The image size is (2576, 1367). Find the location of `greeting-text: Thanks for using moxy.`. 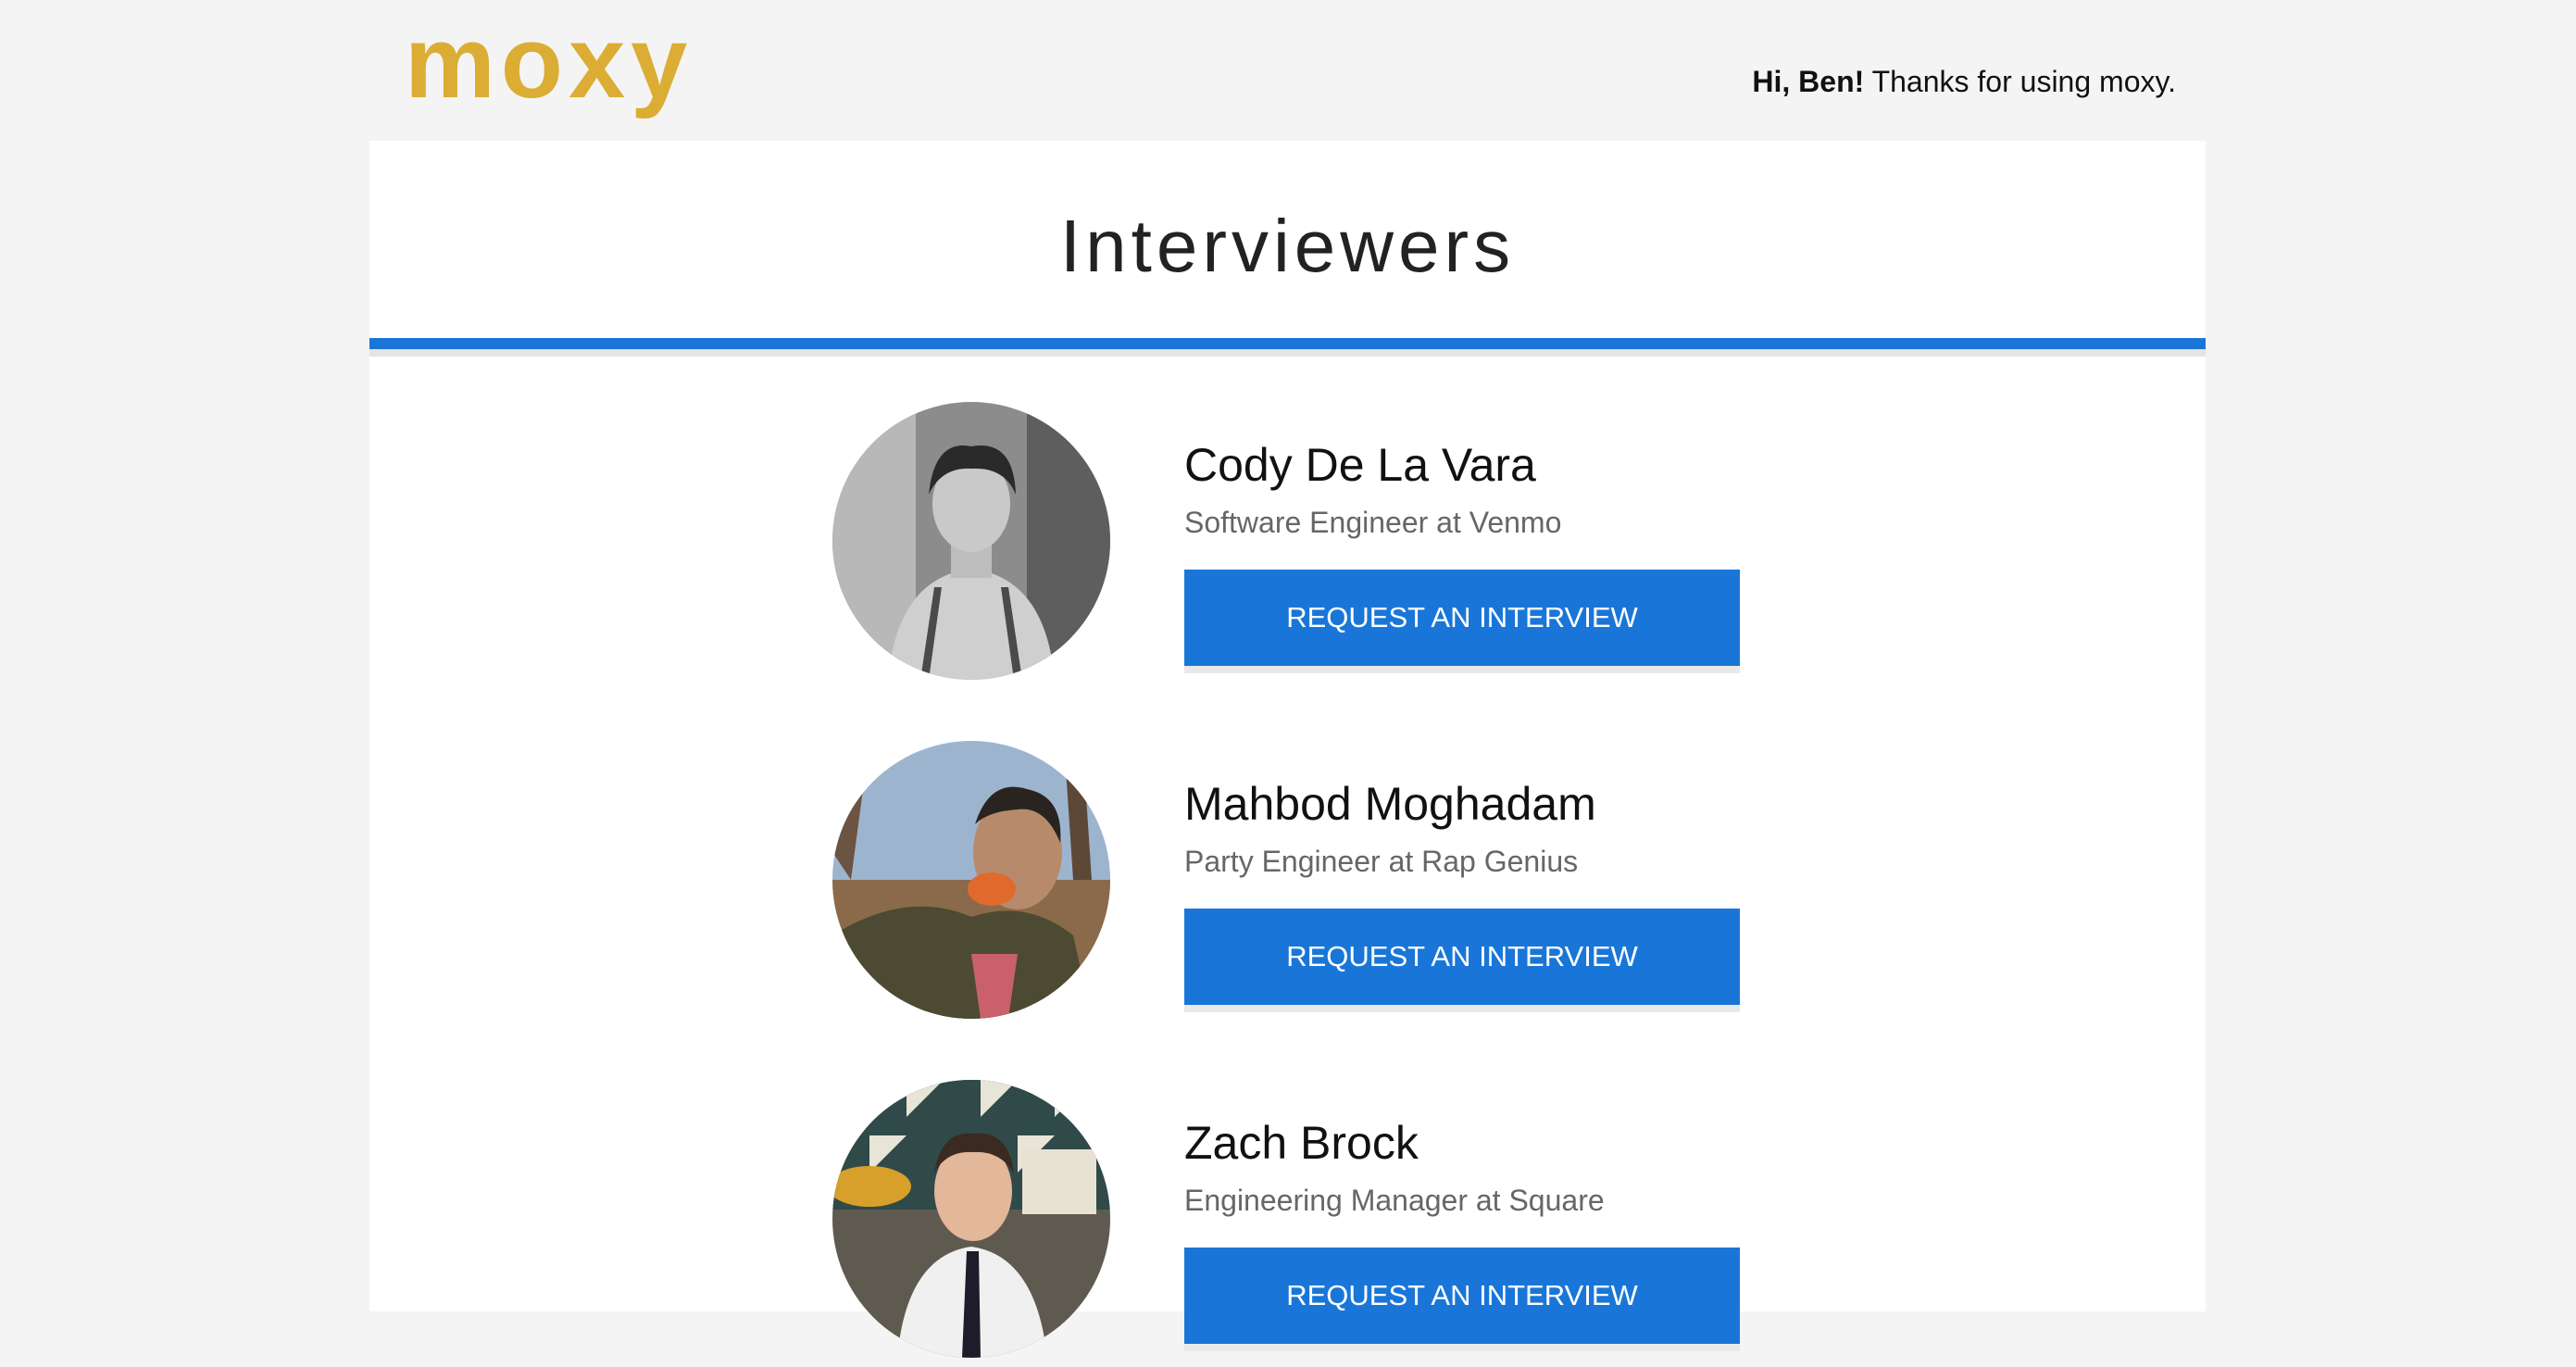

greeting-text: Thanks for using moxy. is located at coordinates (2020, 81).